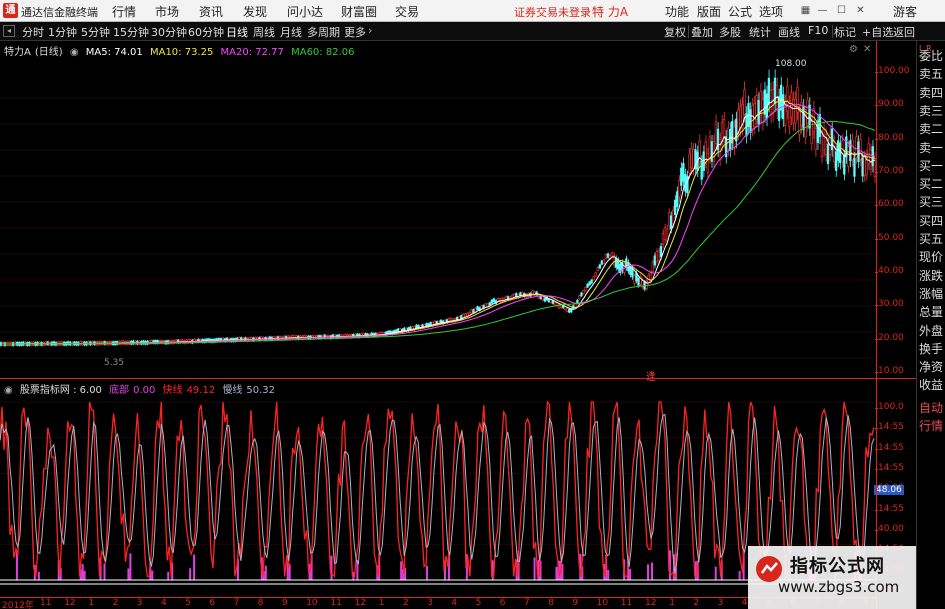 This screenshot has width=945, height=609. I want to click on event-marker: 逢, so click(651, 375).